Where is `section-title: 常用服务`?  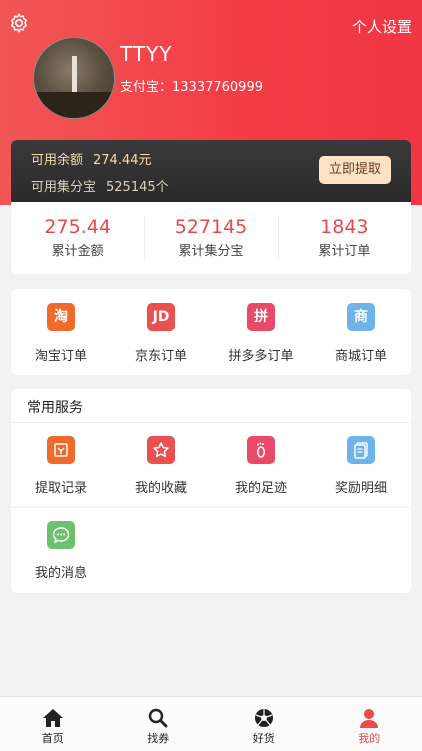 section-title: 常用服务 is located at coordinates (55, 407).